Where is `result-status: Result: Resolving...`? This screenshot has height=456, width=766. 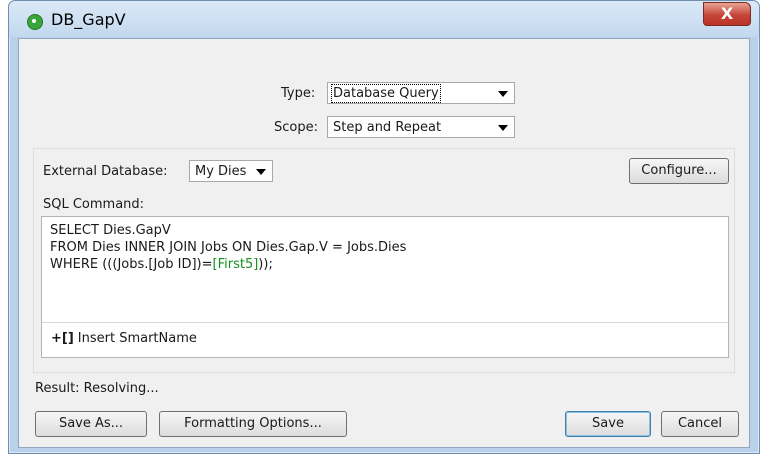 result-status: Result: Resolving... is located at coordinates (97, 388).